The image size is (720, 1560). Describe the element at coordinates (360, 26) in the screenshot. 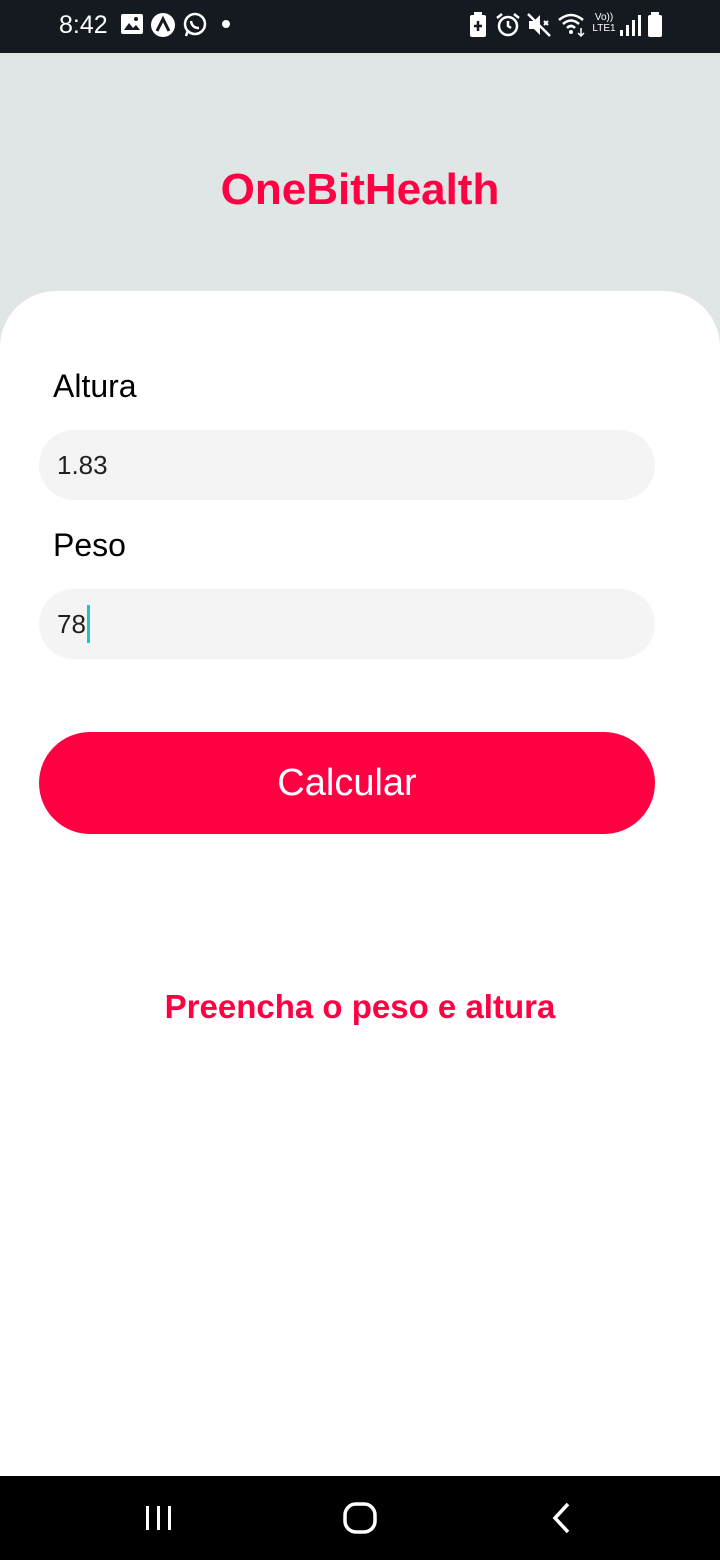

I see `status-bar: 8:42 Vo)) LTE1` at that location.